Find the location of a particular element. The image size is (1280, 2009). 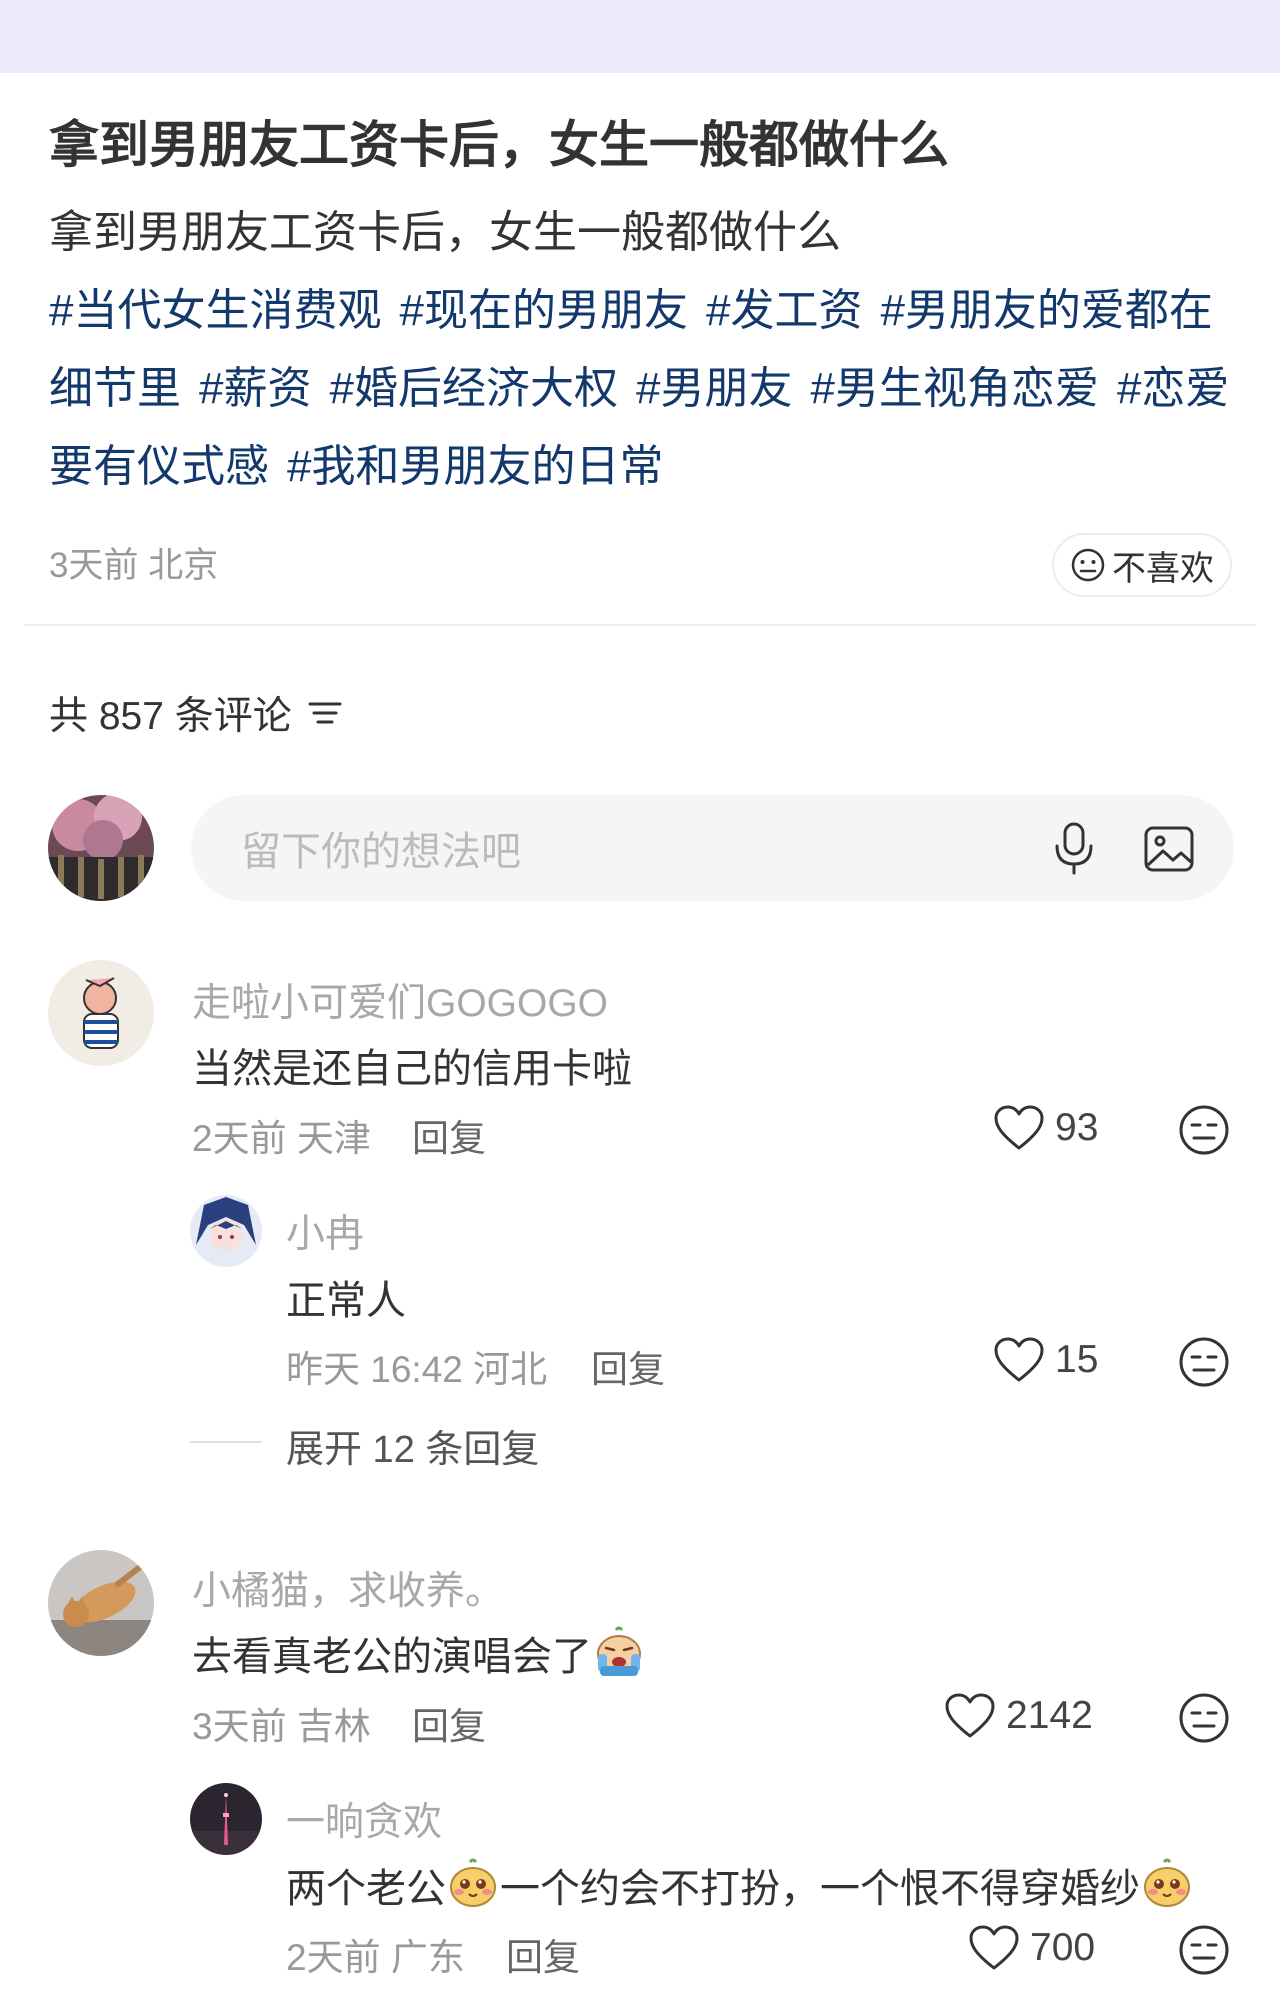

post-title: 拿到男朋友工资卡后，女生一般都做什么 is located at coordinates (499, 145).